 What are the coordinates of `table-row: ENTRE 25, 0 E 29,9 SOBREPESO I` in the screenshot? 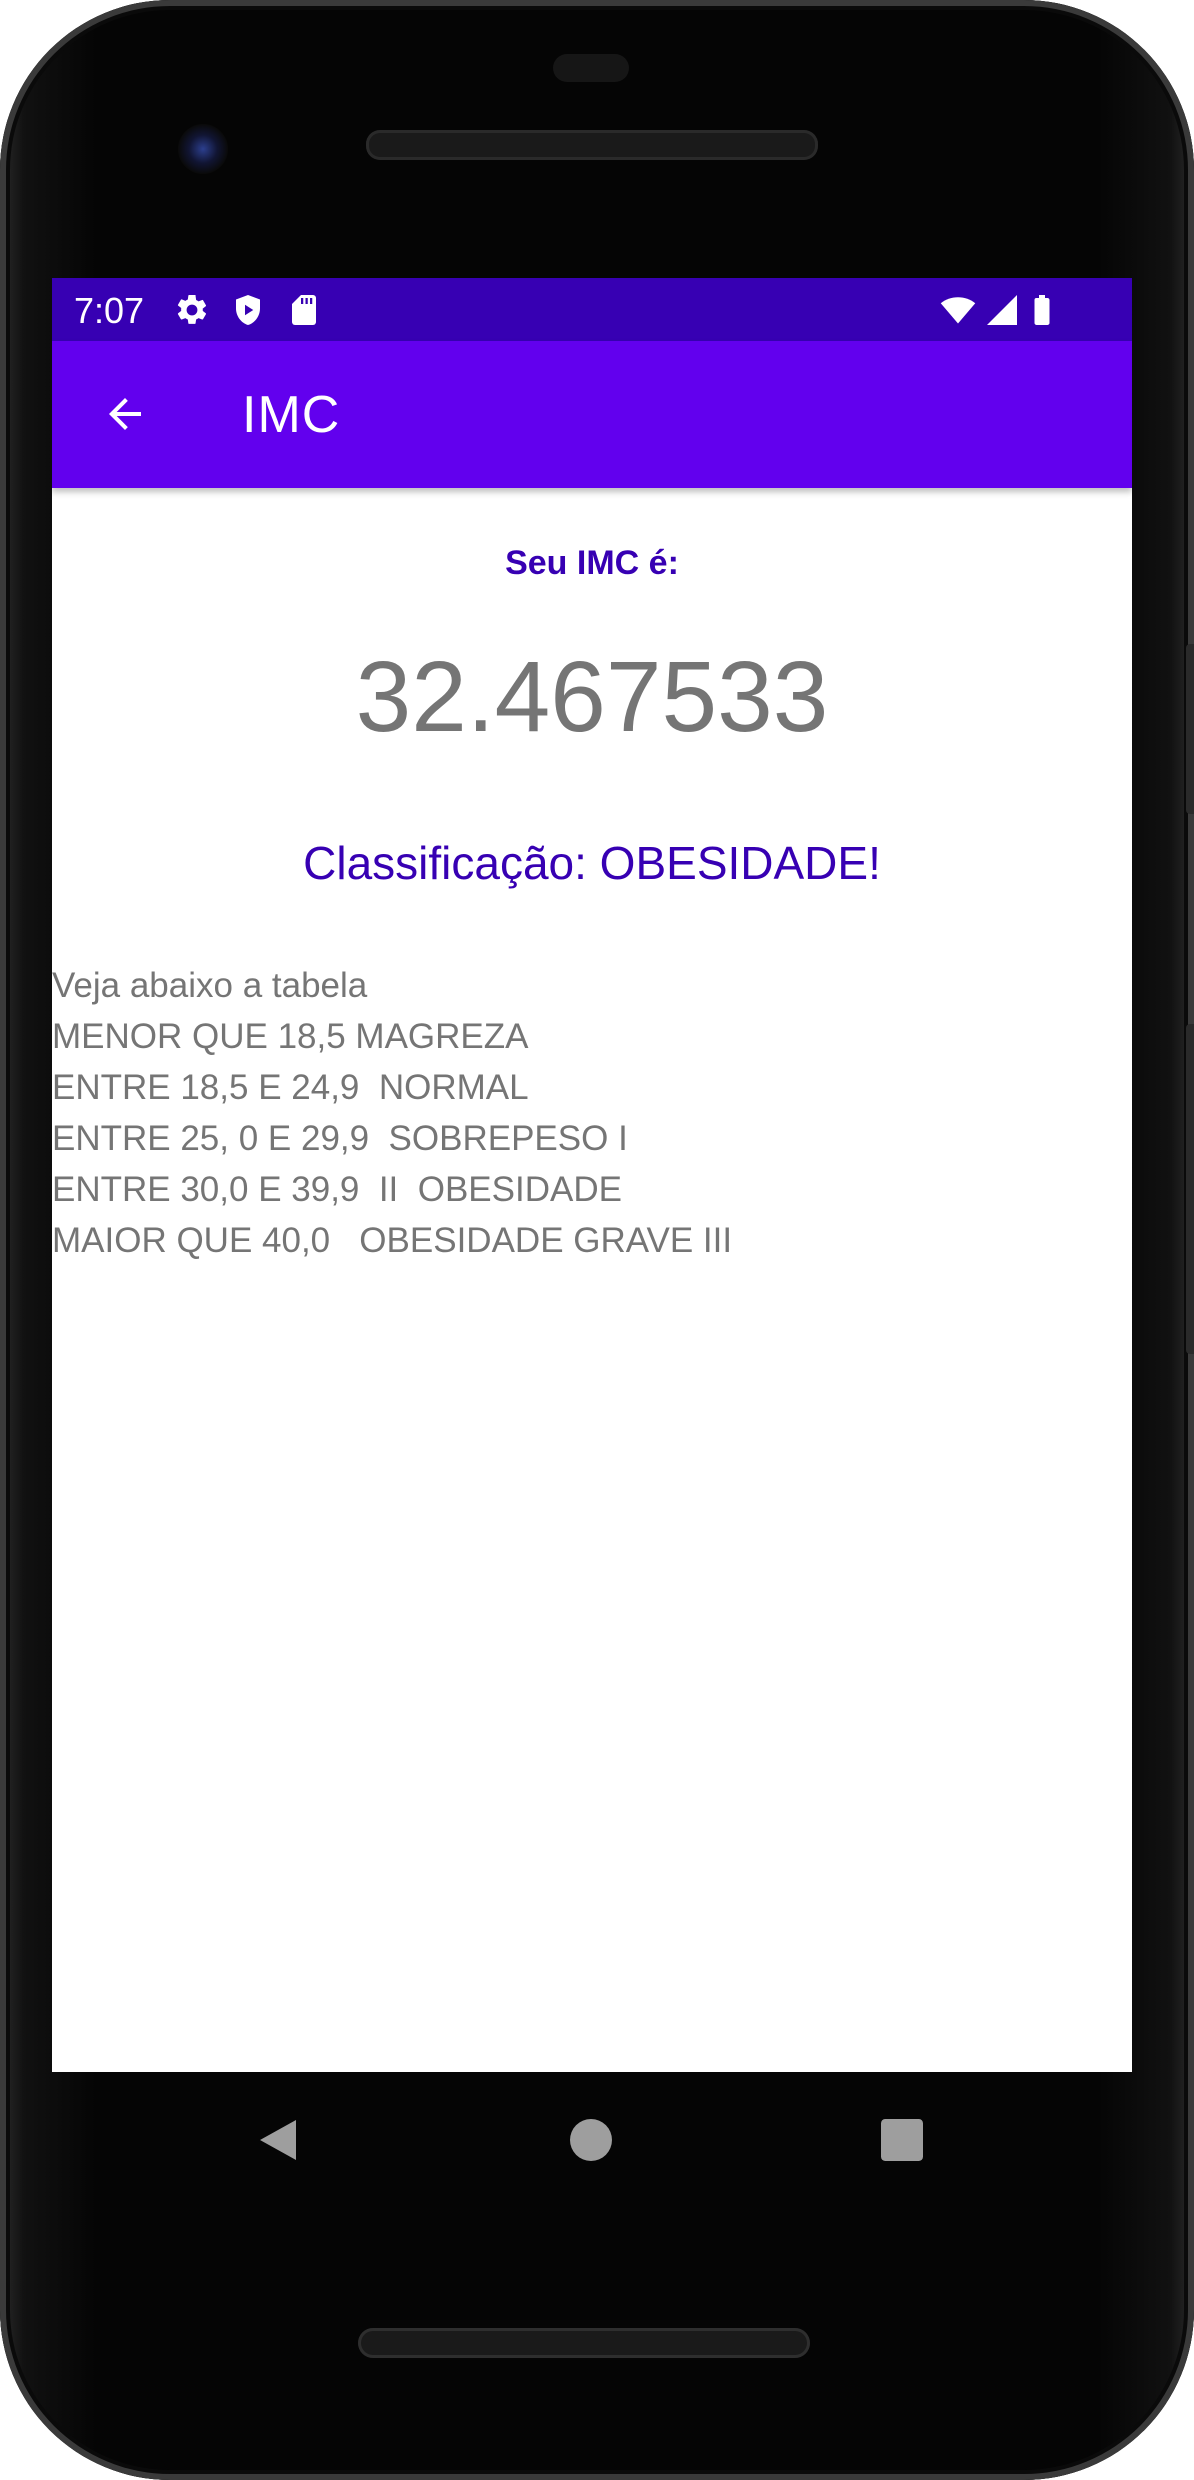 It's located at (340, 1138).